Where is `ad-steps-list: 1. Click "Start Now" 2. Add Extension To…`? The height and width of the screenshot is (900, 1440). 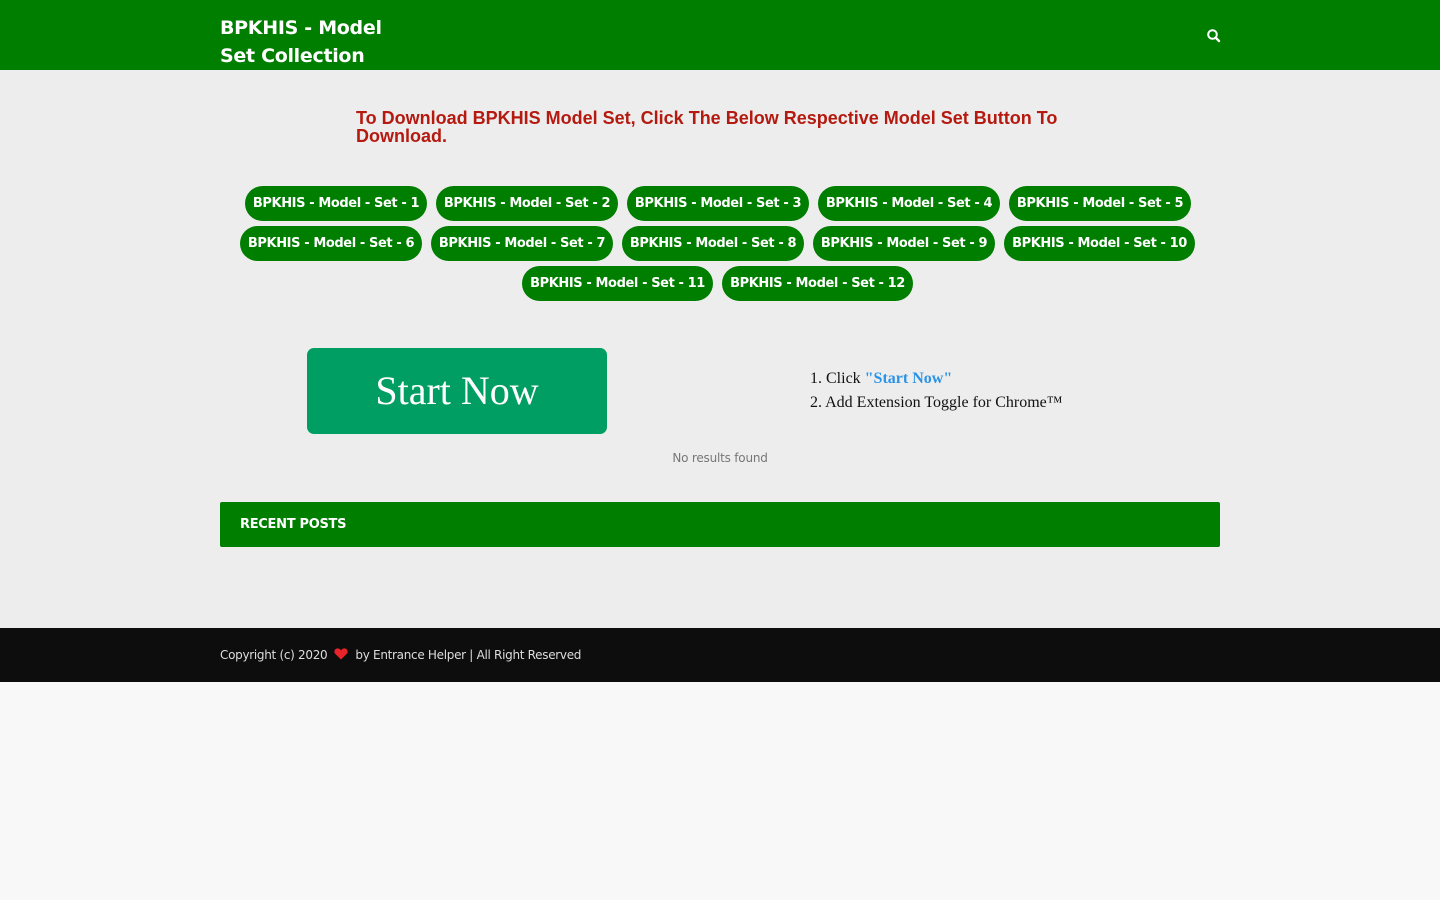 ad-steps-list: 1. Click "Start Now" 2. Add Extension To… is located at coordinates (936, 391).